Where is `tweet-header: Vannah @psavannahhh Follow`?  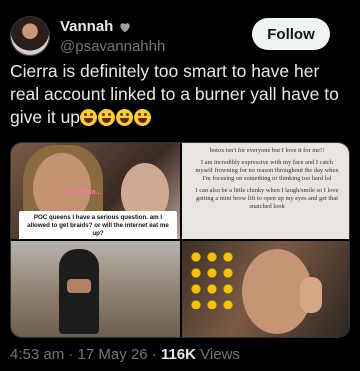
tweet-header: Vannah @psavannahhh Follow is located at coordinates (180, 35).